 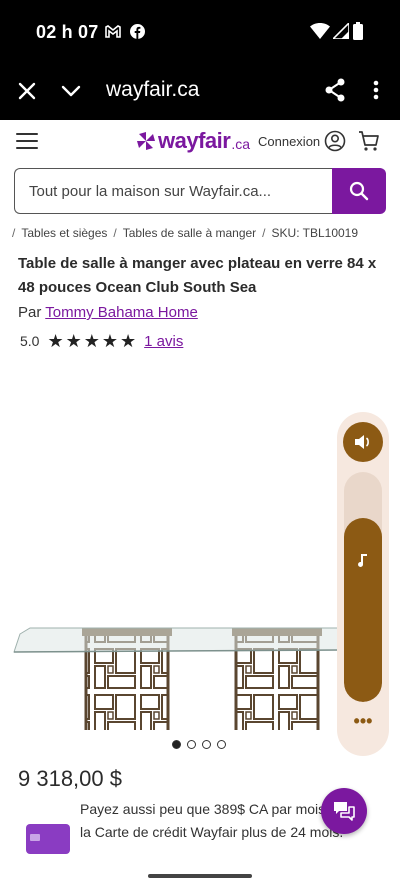 I want to click on image-carousel-dots, so click(x=199, y=744).